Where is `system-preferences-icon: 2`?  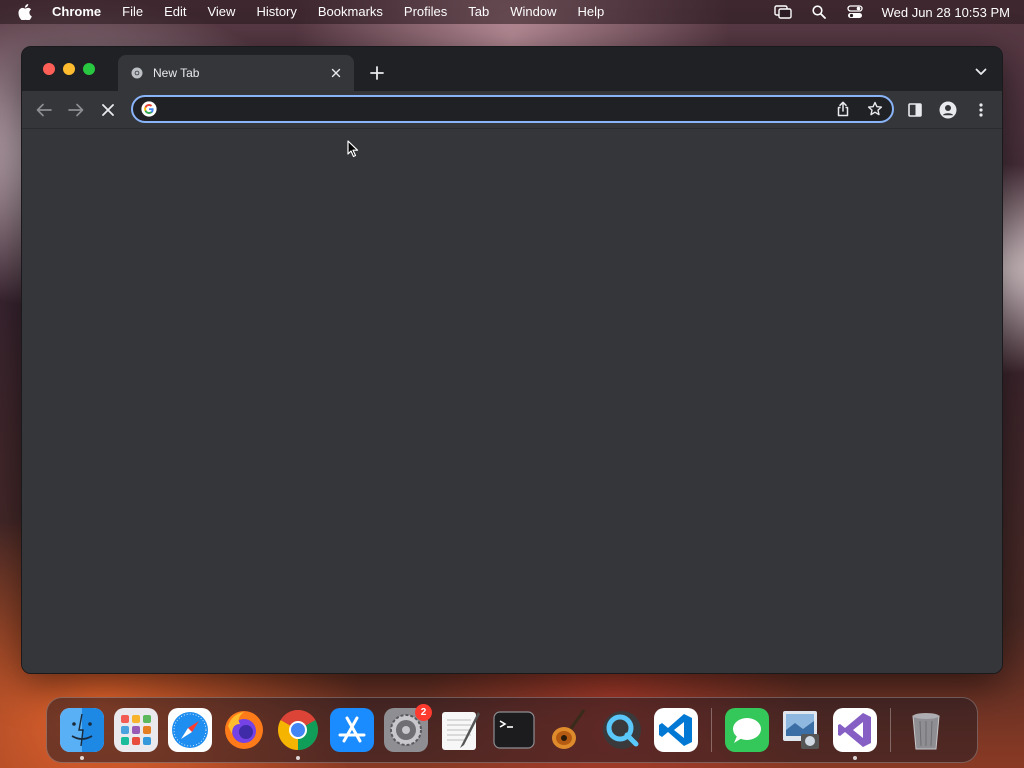 system-preferences-icon: 2 is located at coordinates (408, 728).